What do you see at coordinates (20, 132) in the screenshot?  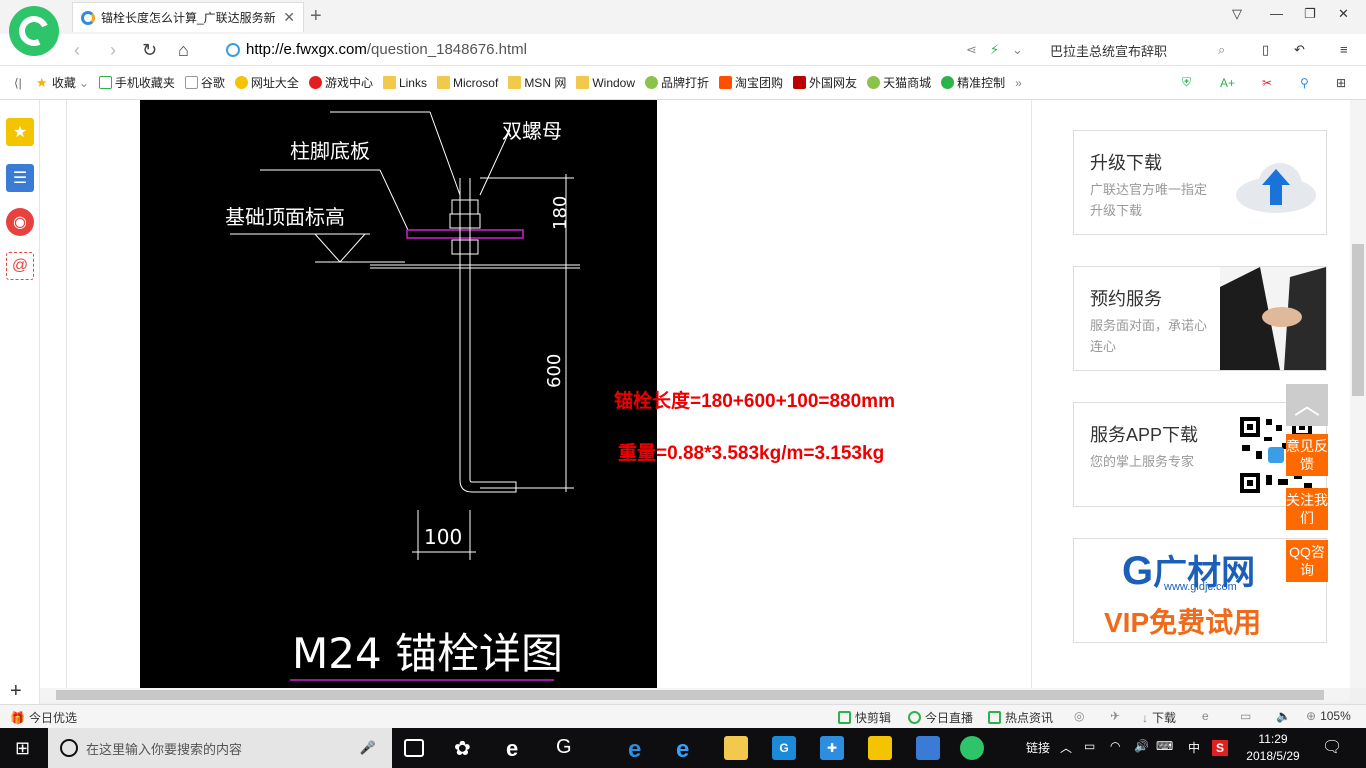 I see `favorites-star-icon: ★` at bounding box center [20, 132].